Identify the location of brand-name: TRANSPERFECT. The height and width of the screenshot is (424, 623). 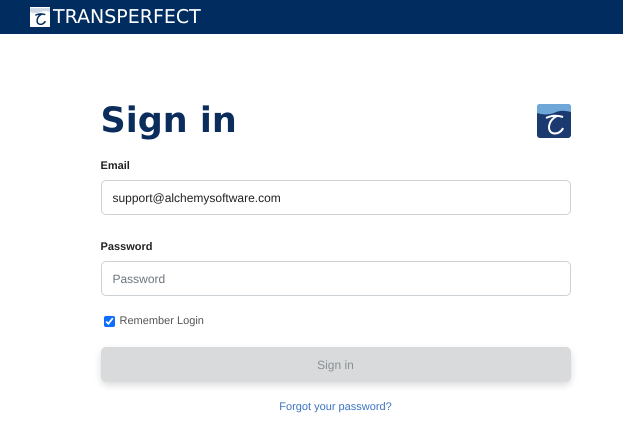
(127, 17).